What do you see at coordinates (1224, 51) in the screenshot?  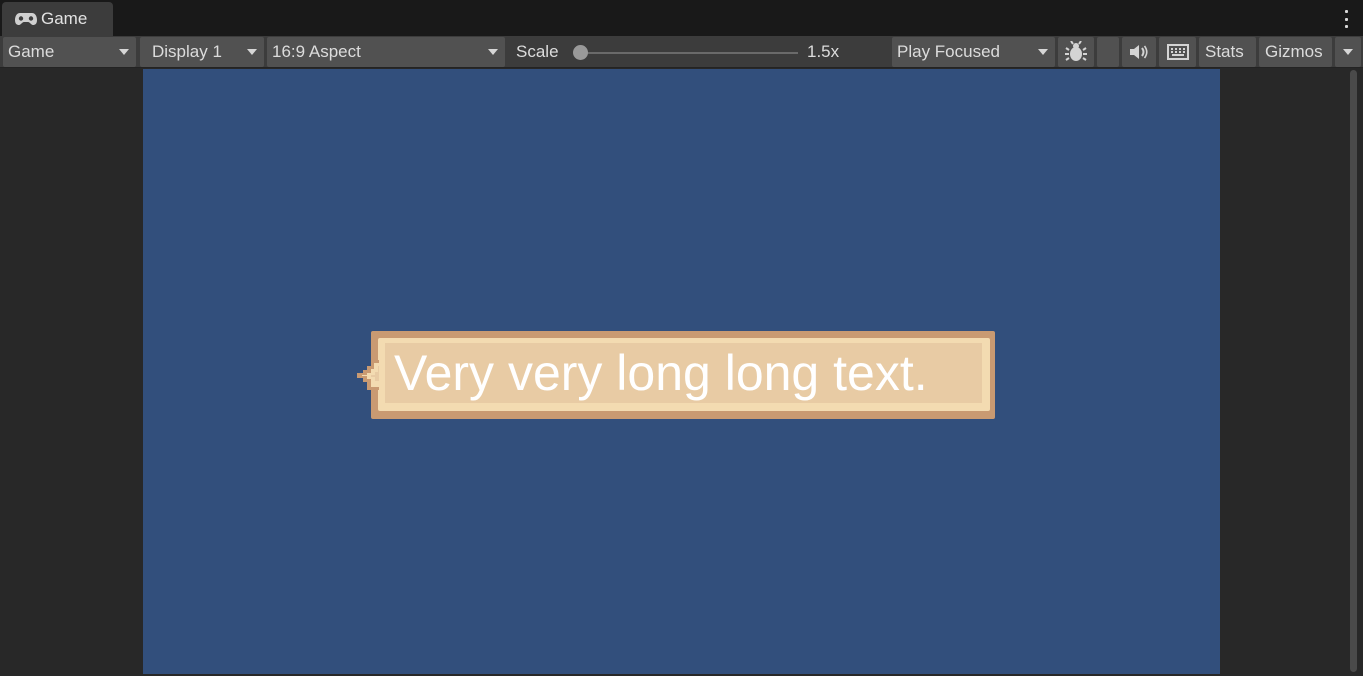 I see `stats-label: Stats` at bounding box center [1224, 51].